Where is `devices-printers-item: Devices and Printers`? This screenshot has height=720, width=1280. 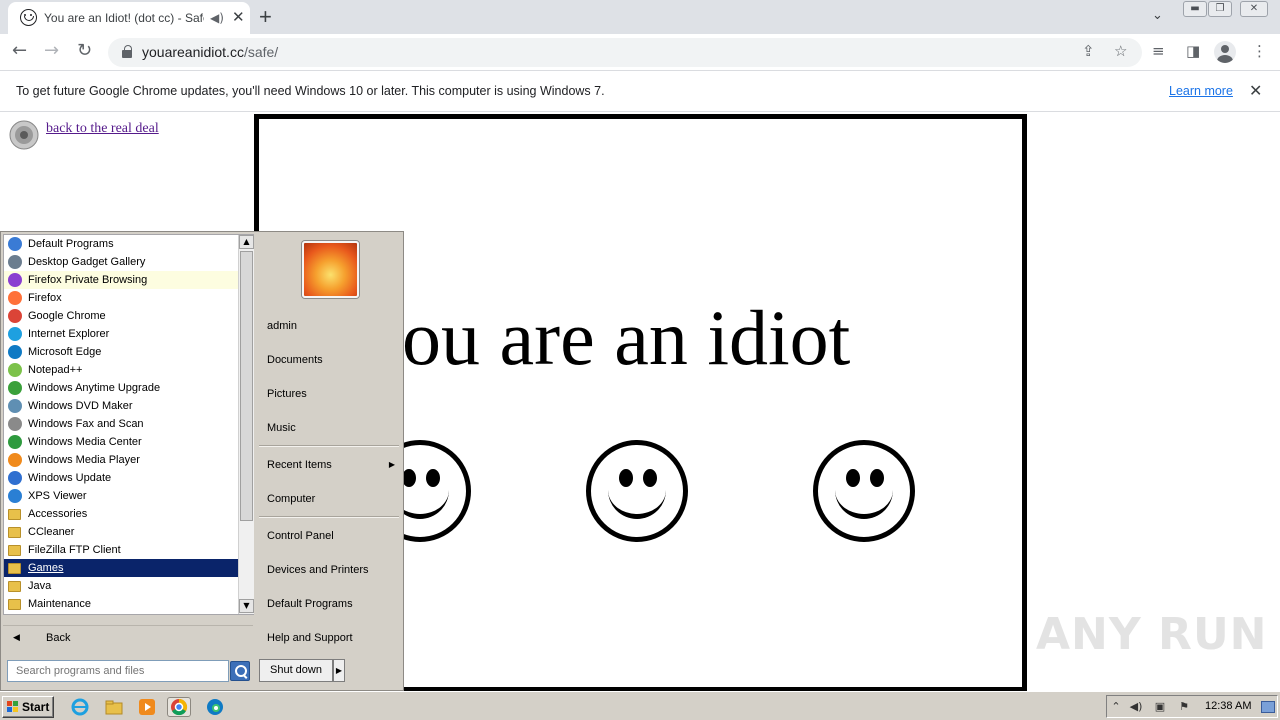
devices-printers-item: Devices and Printers is located at coordinates (328, 570).